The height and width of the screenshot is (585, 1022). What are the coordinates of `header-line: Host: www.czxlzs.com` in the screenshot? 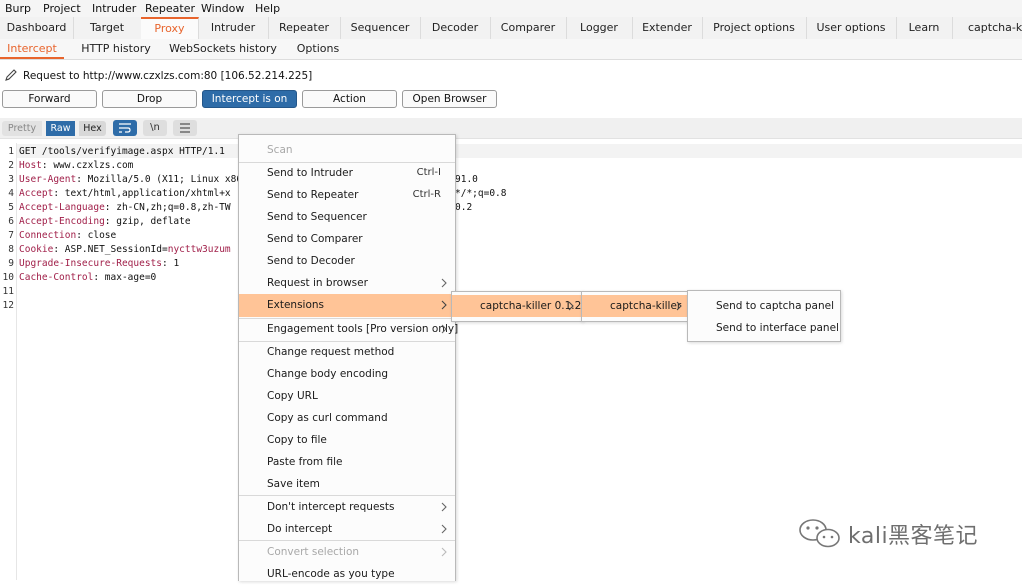 It's located at (76, 165).